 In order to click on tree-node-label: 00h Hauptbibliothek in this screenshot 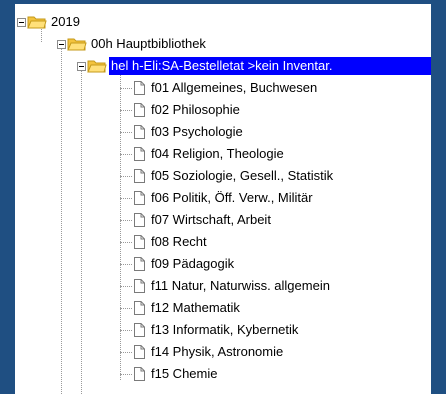, I will do `click(148, 43)`.